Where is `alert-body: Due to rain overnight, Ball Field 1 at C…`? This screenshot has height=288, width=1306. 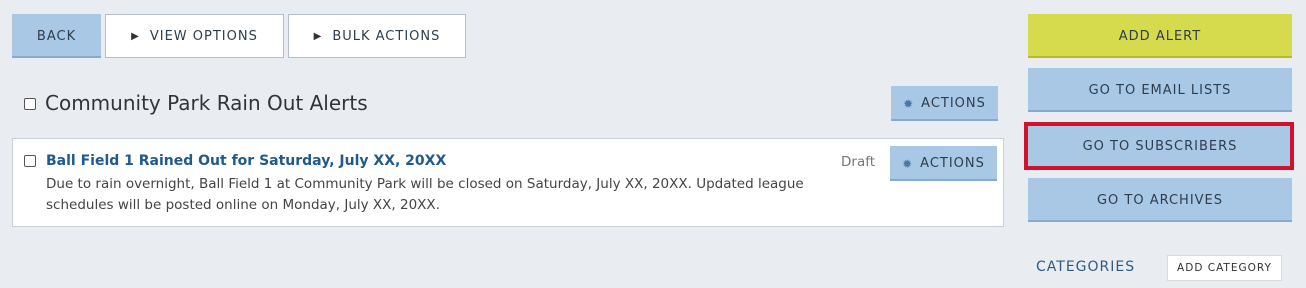
alert-body: Due to rain overnight, Ball Field 1 at C… is located at coordinates (425, 194).